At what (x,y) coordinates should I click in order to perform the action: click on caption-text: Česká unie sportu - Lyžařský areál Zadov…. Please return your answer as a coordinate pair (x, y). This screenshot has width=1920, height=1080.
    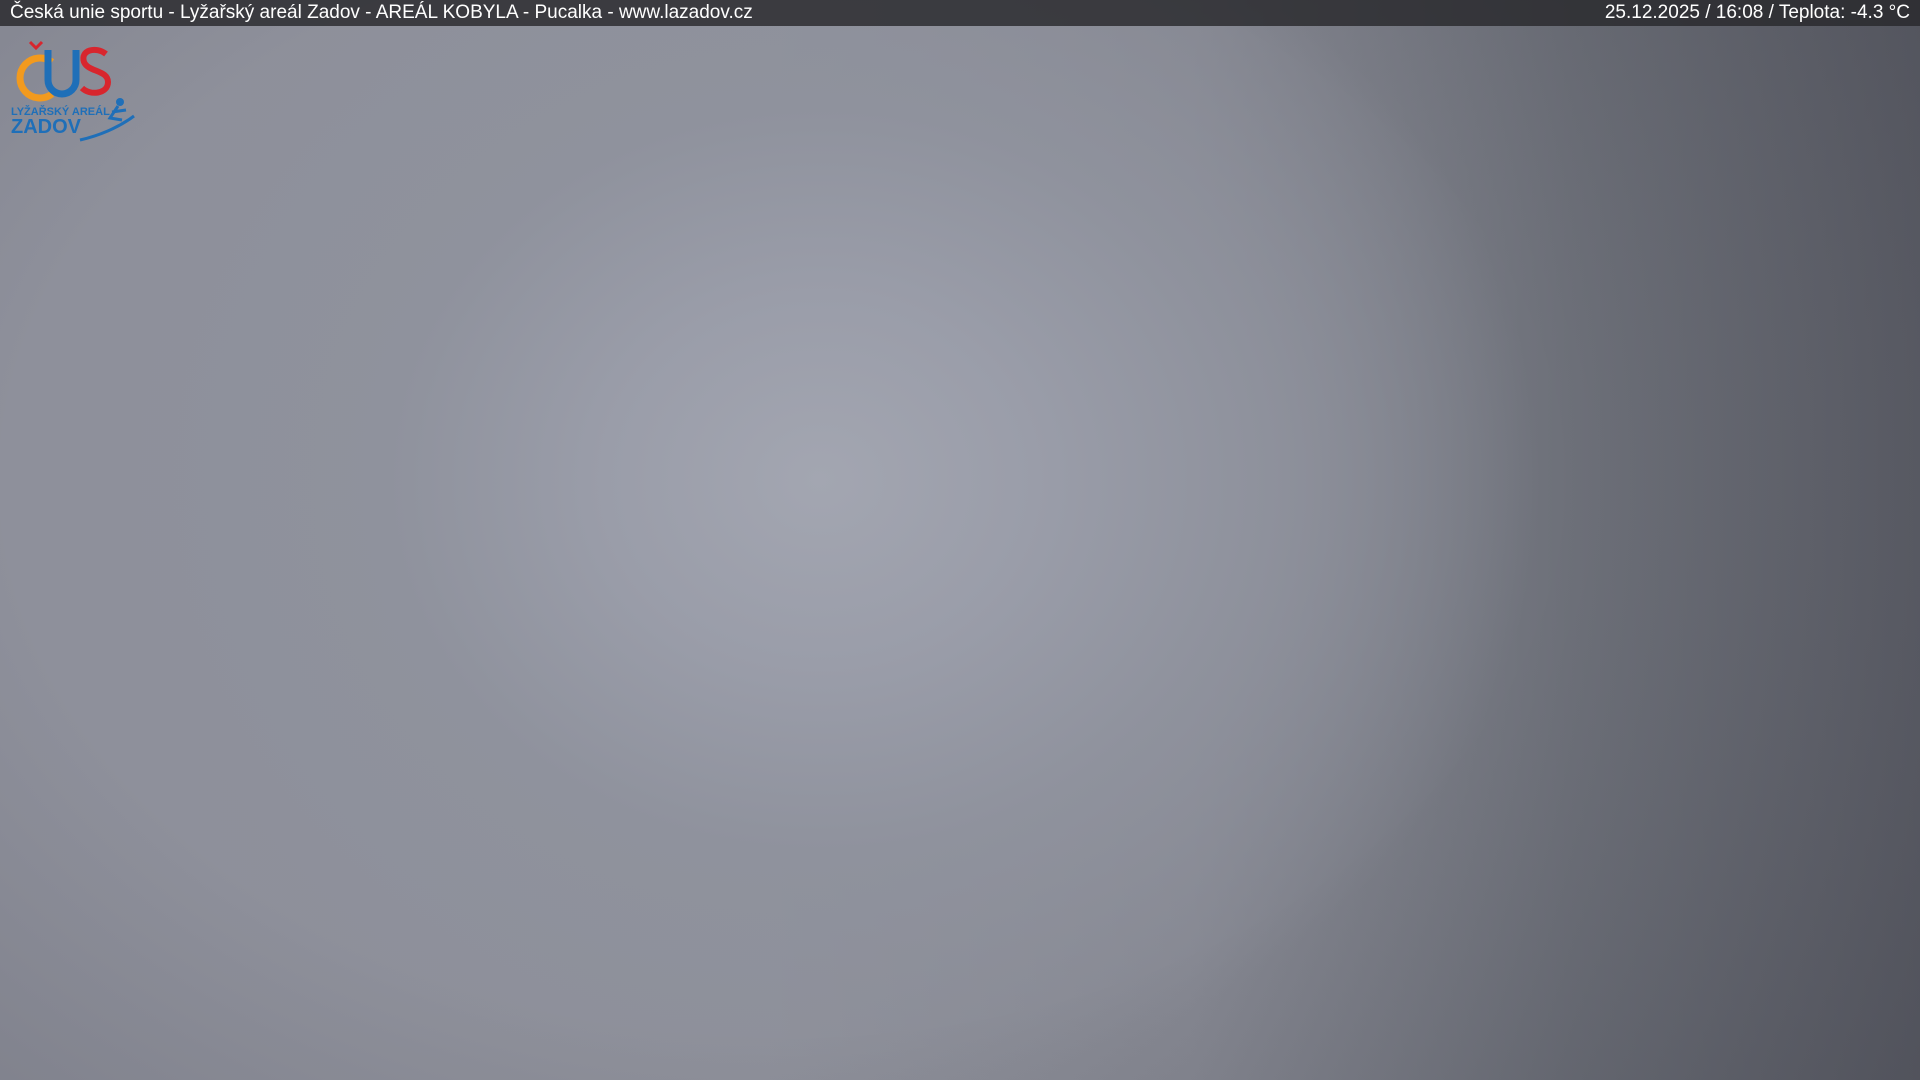
    Looking at the image, I should click on (381, 12).